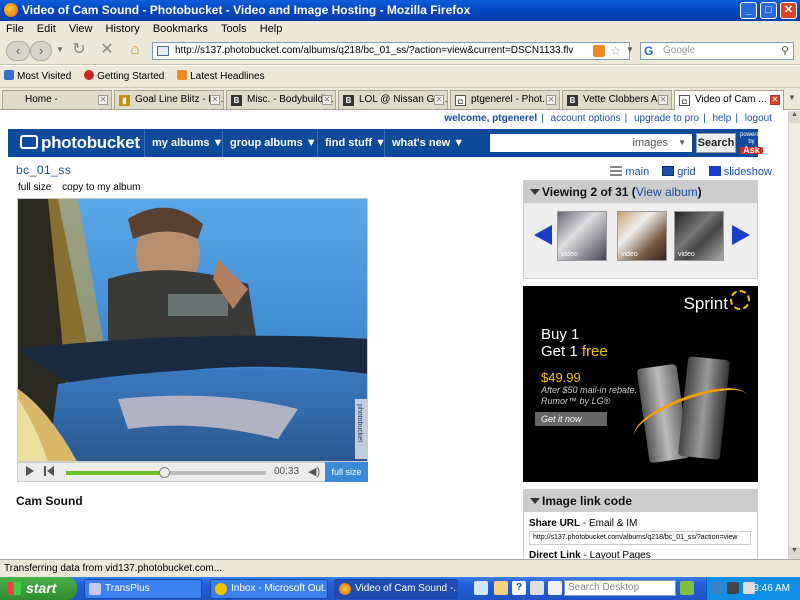 The height and width of the screenshot is (600, 800). What do you see at coordinates (271, 29) in the screenshot?
I see `menu-help: Help` at bounding box center [271, 29].